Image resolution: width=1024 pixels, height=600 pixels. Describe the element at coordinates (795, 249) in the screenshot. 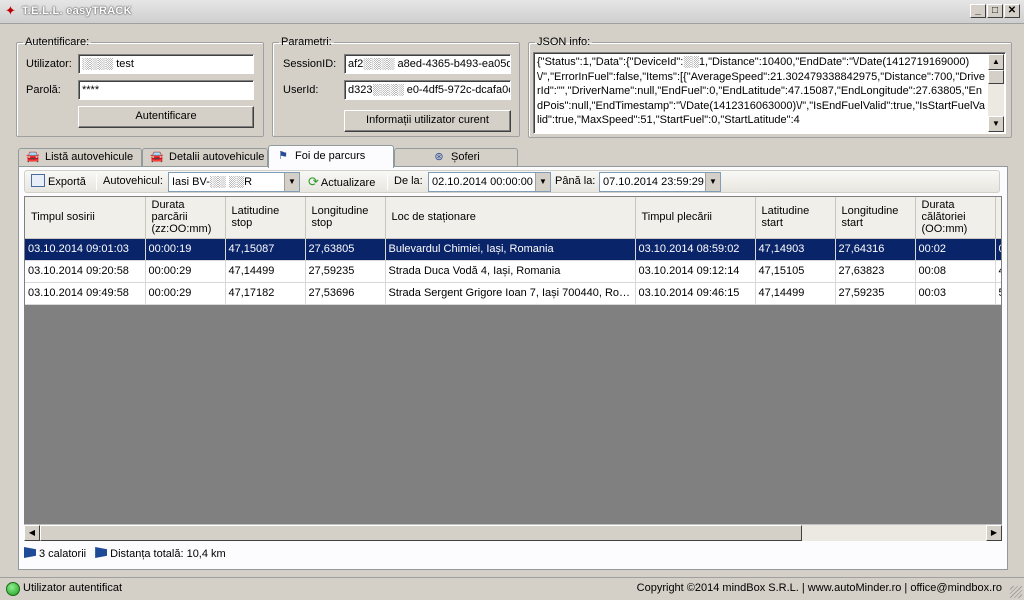

I see `table-cell: 47,14903` at that location.